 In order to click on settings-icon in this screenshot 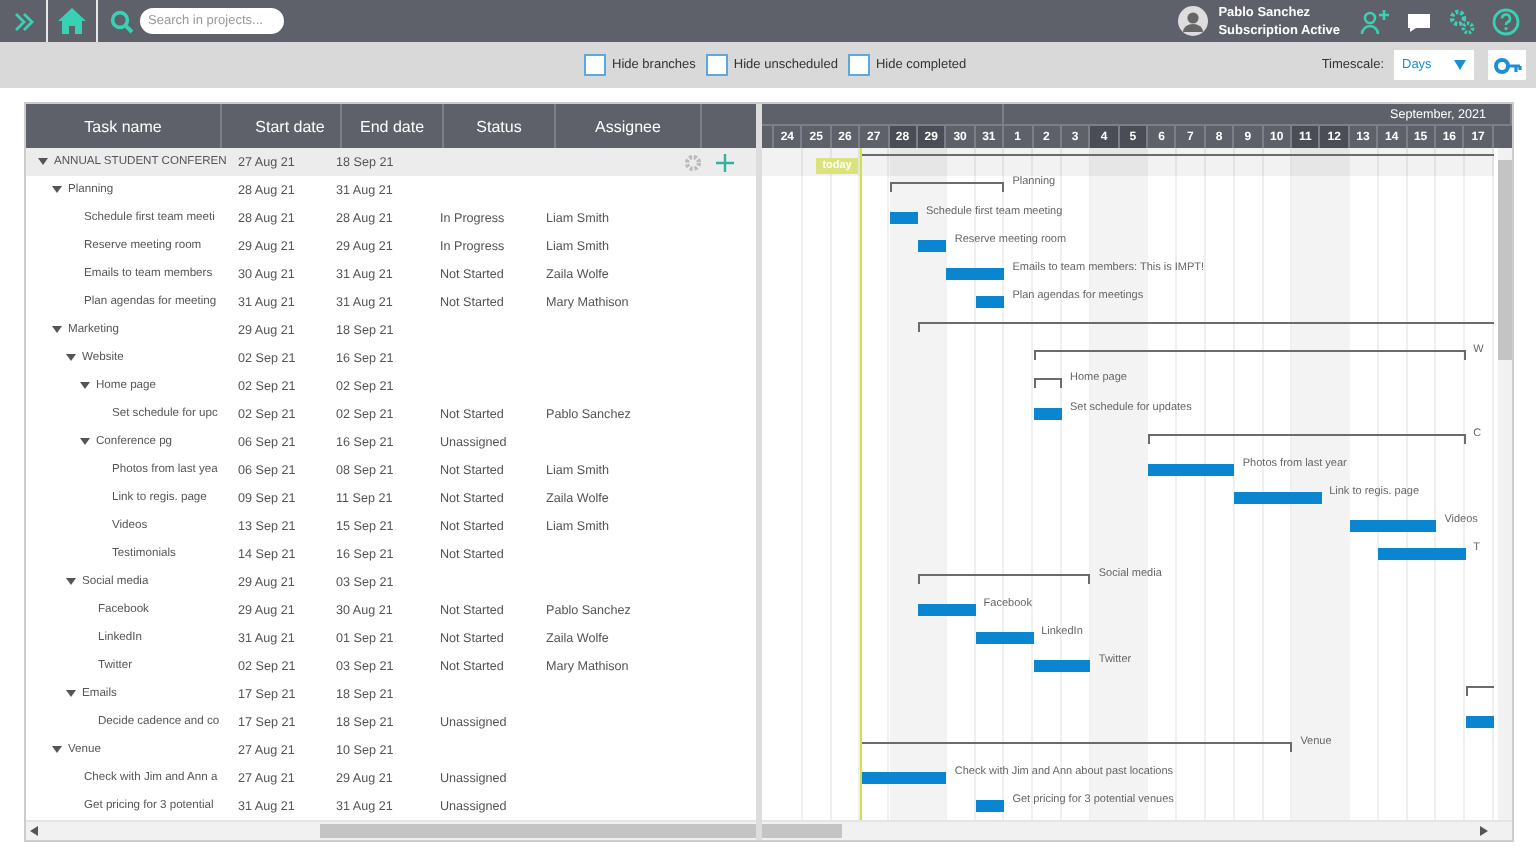, I will do `click(1462, 21)`.